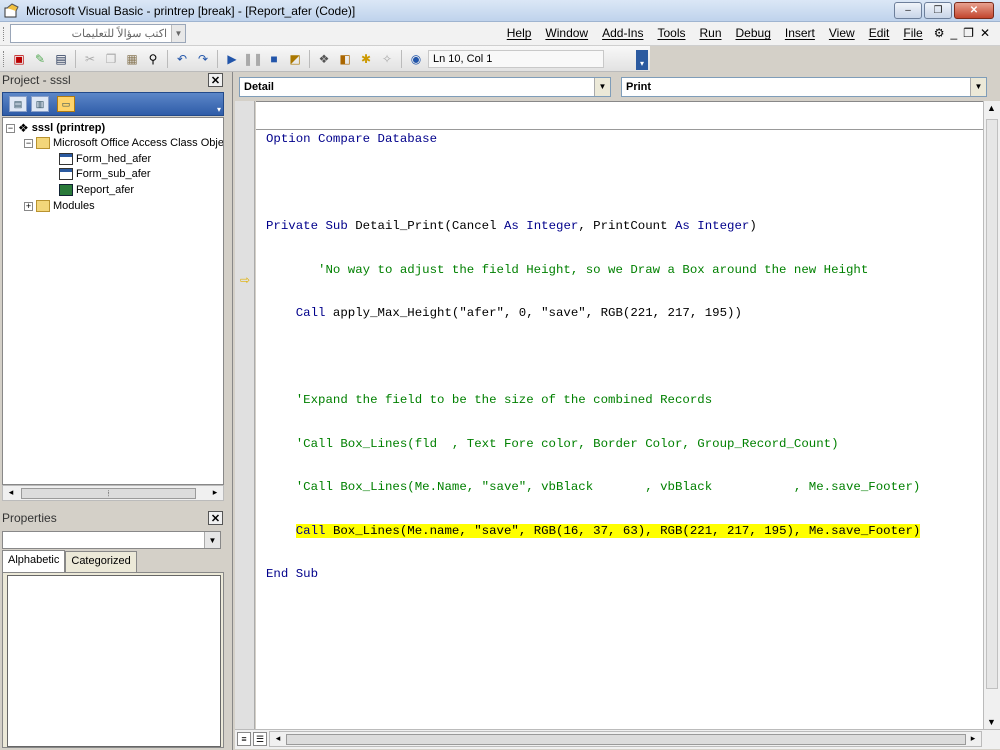  I want to click on vb-app-icon, so click(11, 10).